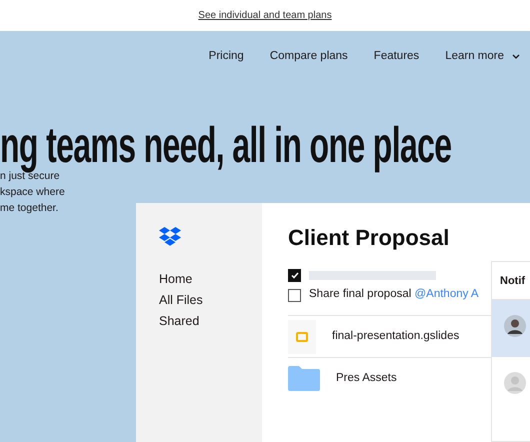 This screenshot has height=442, width=530. I want to click on slides-file-icon, so click(302, 337).